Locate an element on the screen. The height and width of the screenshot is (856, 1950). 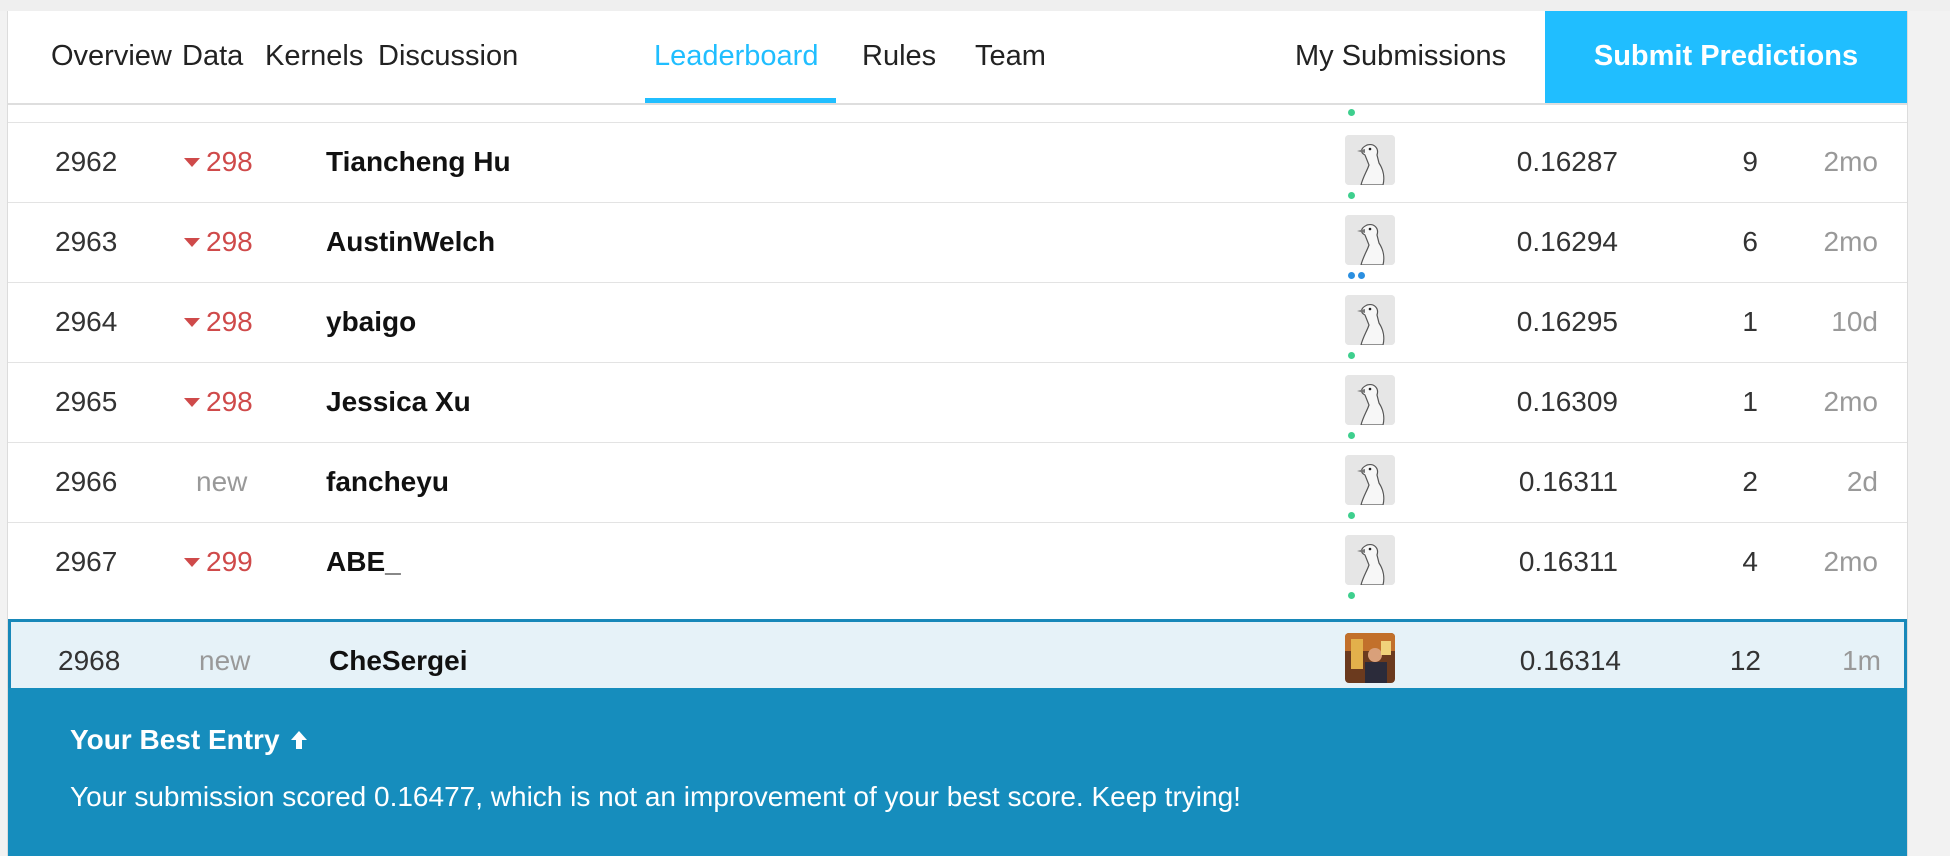
rank-cell: 2963 is located at coordinates (86, 241).